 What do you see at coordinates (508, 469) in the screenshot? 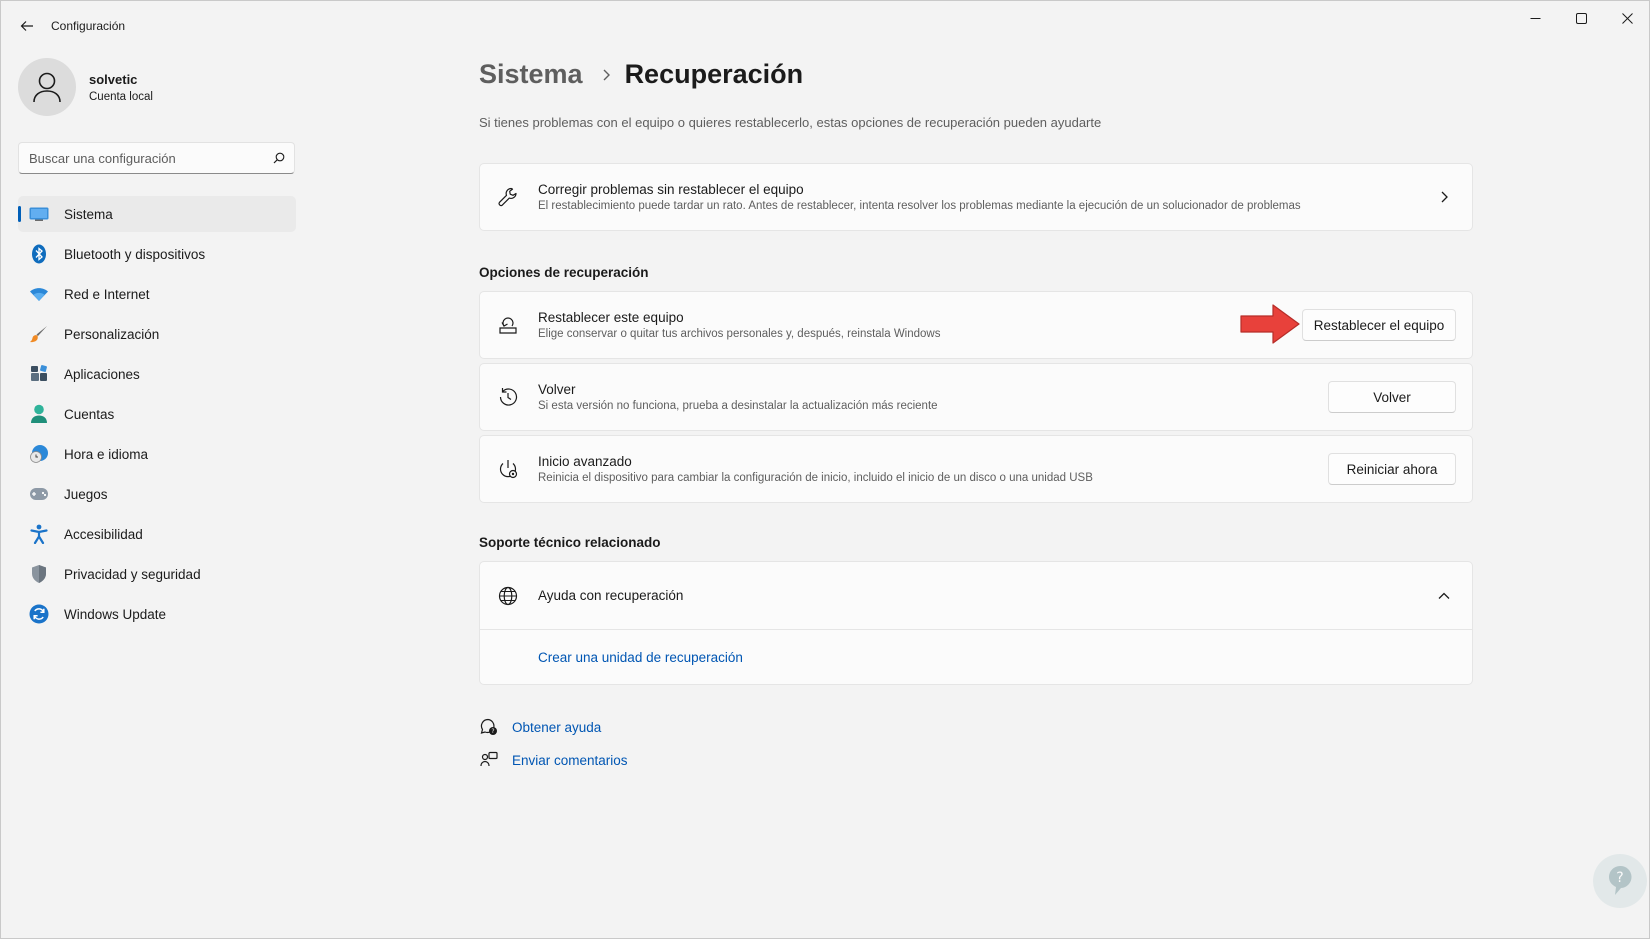
I see `advanced-startup-icon` at bounding box center [508, 469].